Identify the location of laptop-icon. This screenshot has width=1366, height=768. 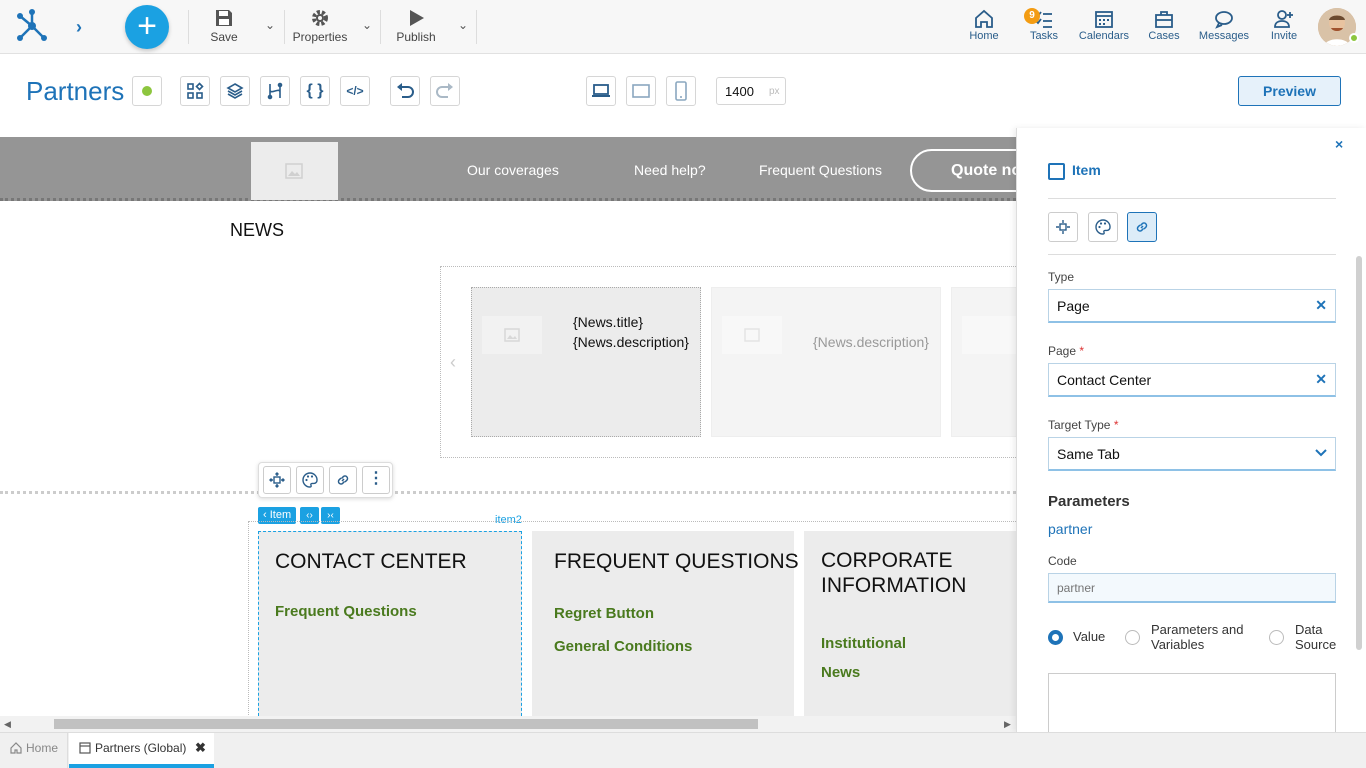
(601, 90).